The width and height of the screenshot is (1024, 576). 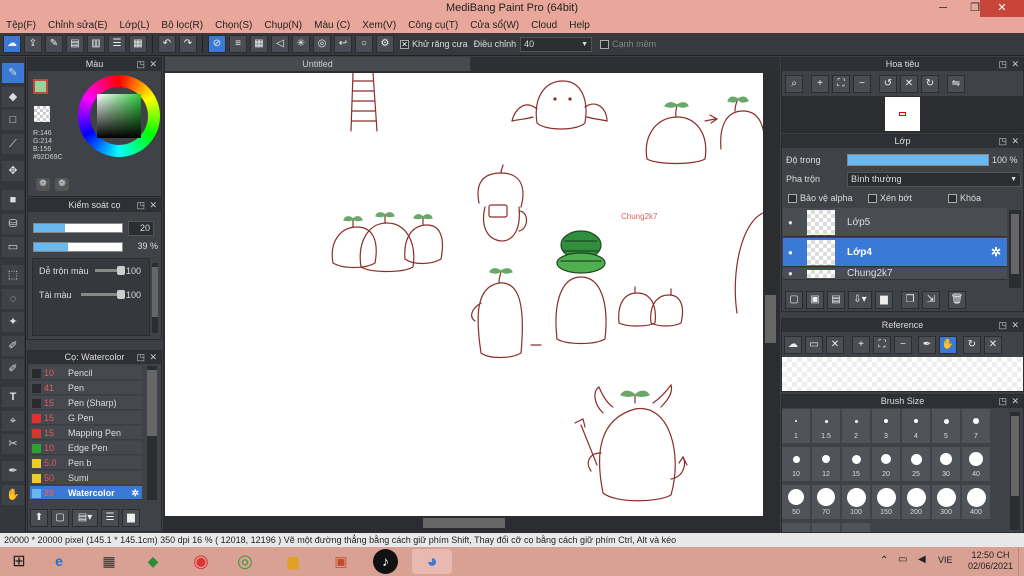 I want to click on eraser-tool-icon: ◆, so click(x=13, y=97).